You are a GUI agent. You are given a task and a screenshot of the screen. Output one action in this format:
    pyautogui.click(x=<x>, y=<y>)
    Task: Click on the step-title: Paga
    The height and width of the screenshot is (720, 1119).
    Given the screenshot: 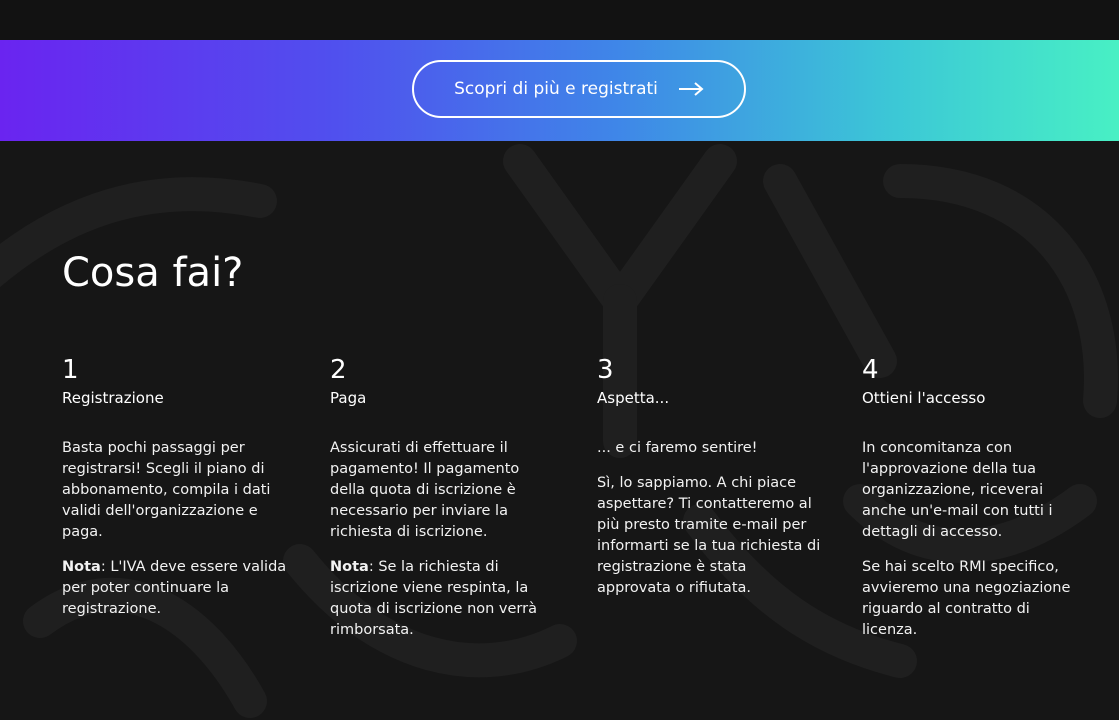 What is the action you would take?
    pyautogui.click(x=348, y=398)
    